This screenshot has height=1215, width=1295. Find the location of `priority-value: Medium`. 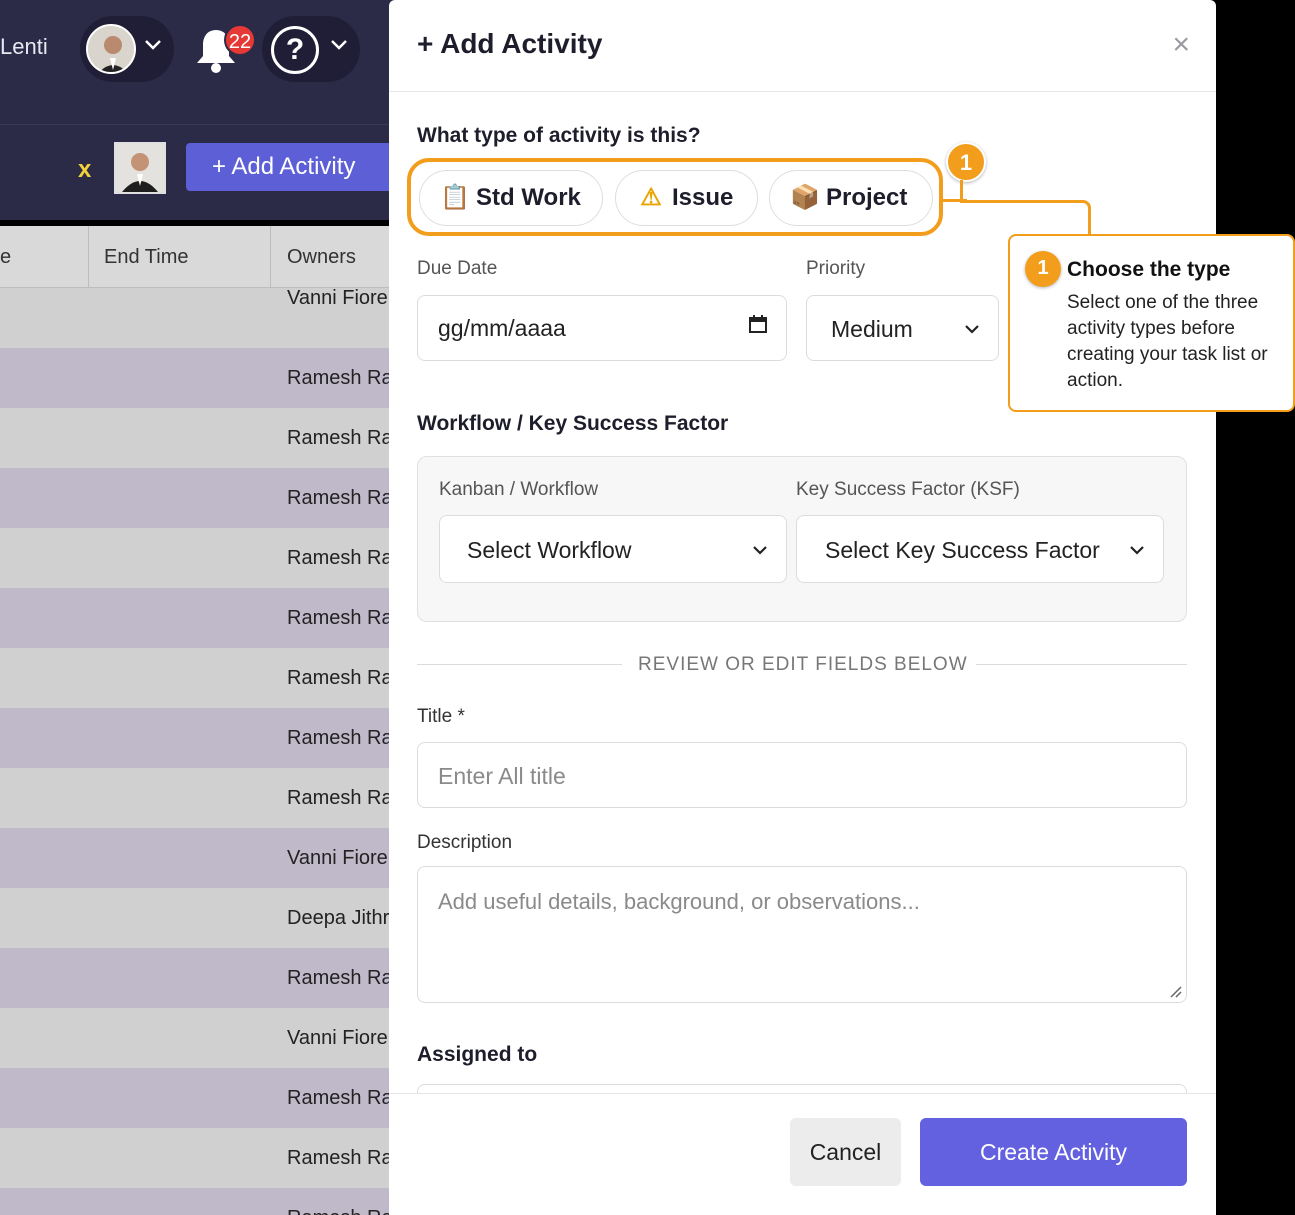

priority-value: Medium is located at coordinates (872, 329).